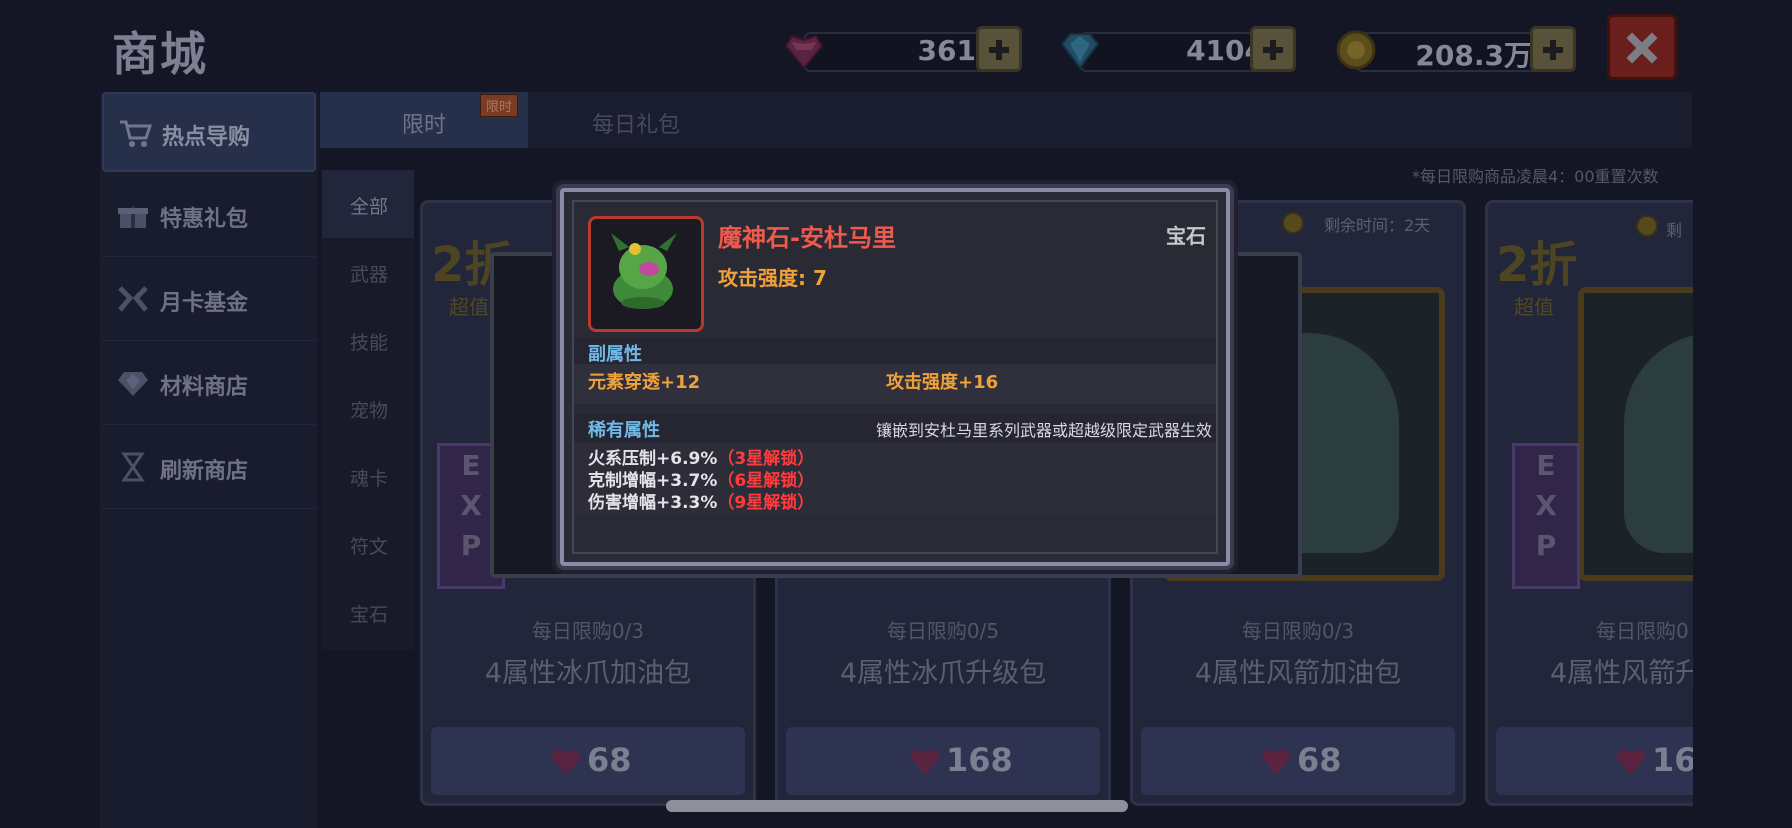 This screenshot has height=828, width=1792. I want to click on demon-stone-icon, so click(644, 271).